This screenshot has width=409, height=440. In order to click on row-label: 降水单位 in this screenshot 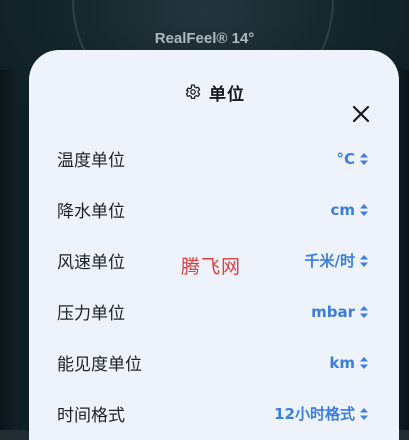, I will do `click(91, 212)`.